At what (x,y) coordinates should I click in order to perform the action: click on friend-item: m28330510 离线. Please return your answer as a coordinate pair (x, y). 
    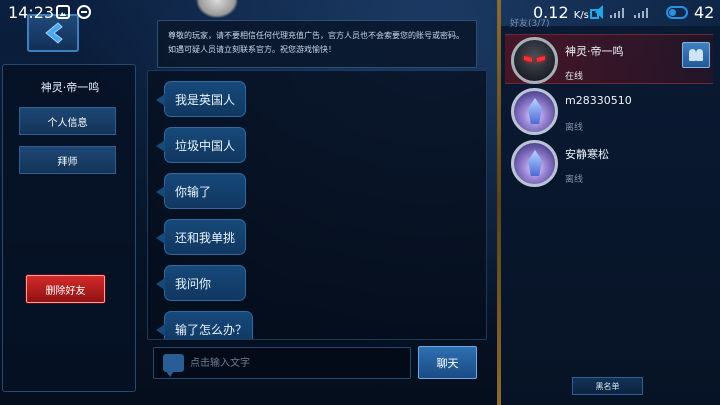
    Looking at the image, I should click on (609, 111).